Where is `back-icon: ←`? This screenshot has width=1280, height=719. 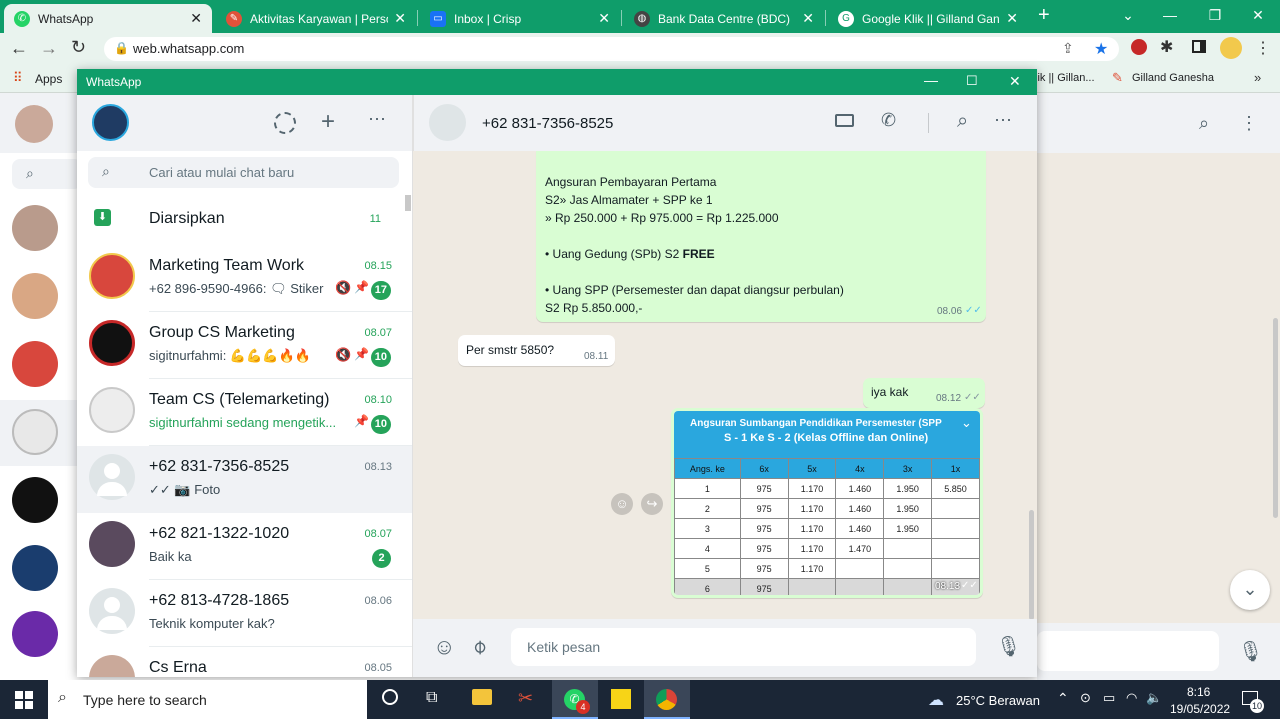
back-icon: ← is located at coordinates (19, 48).